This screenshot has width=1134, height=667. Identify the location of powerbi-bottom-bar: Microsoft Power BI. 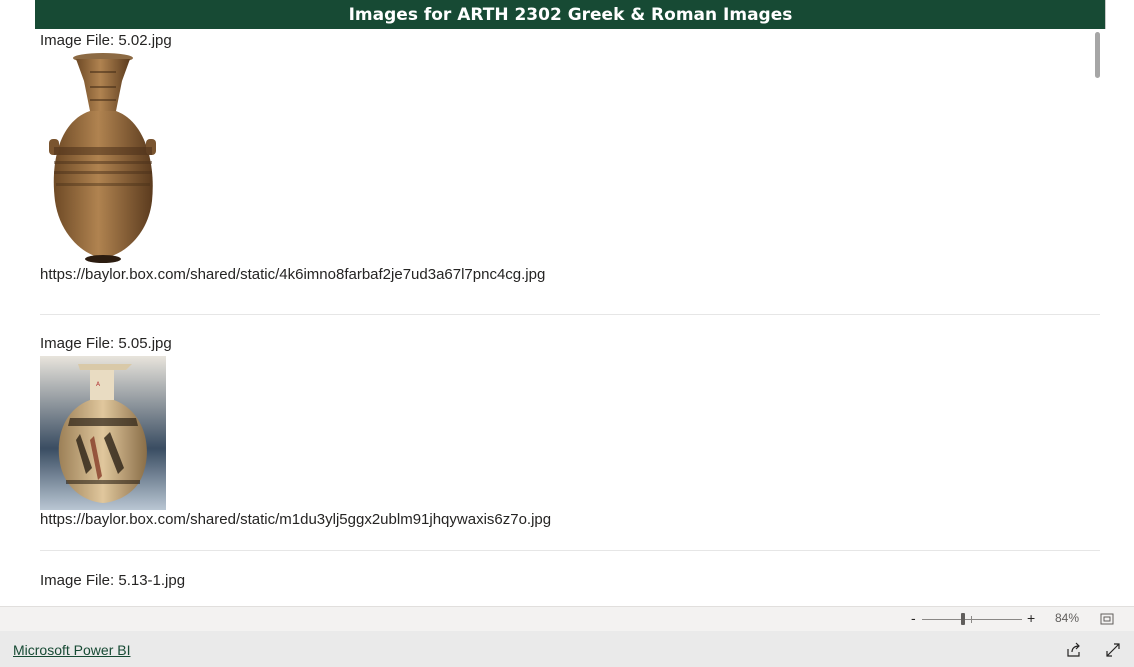
(567, 649).